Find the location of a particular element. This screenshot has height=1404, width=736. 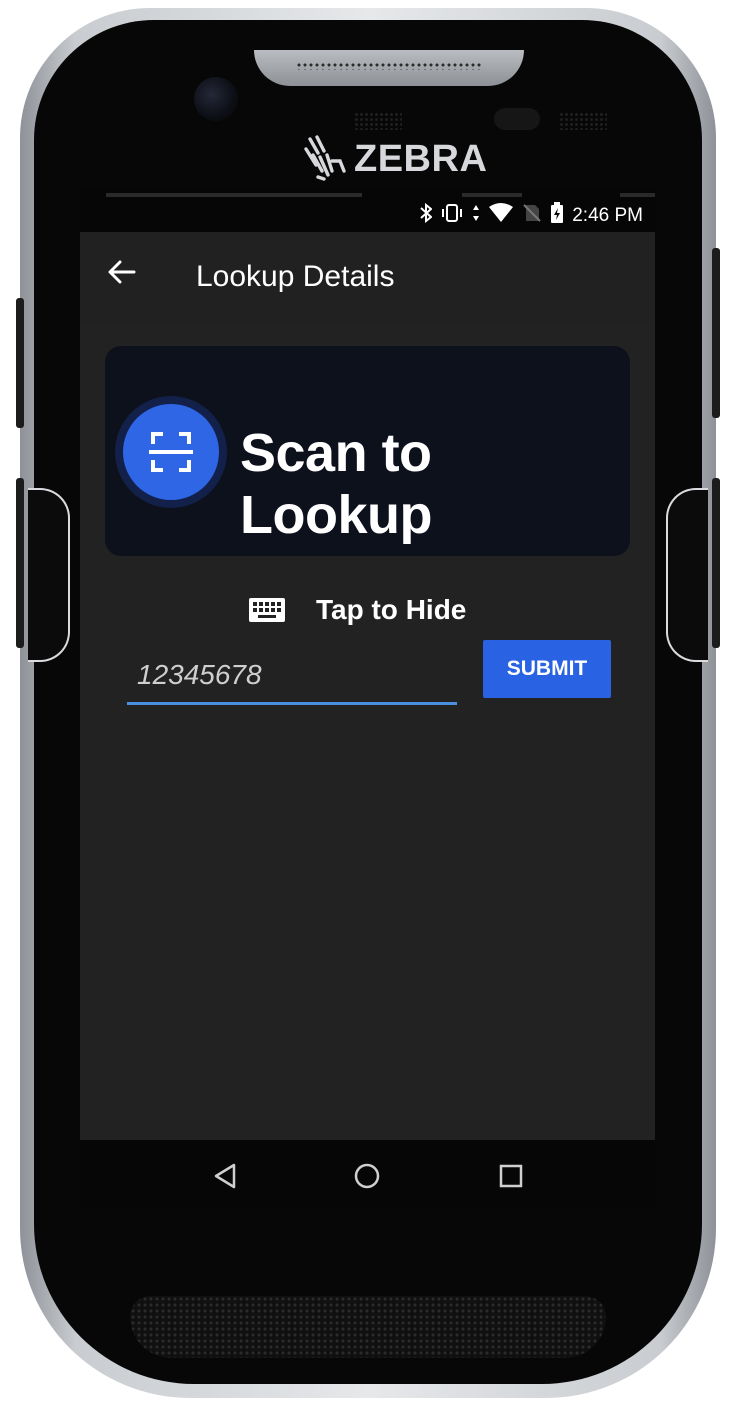

wifi-icon is located at coordinates (501, 216).